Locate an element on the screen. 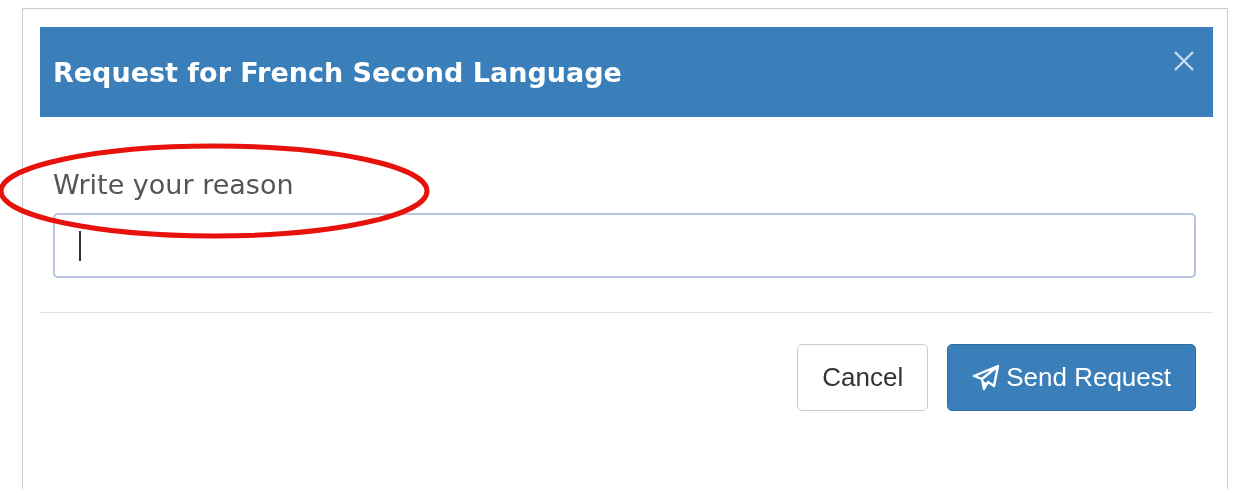 The width and height of the screenshot is (1238, 489). text-caret is located at coordinates (80, 245).